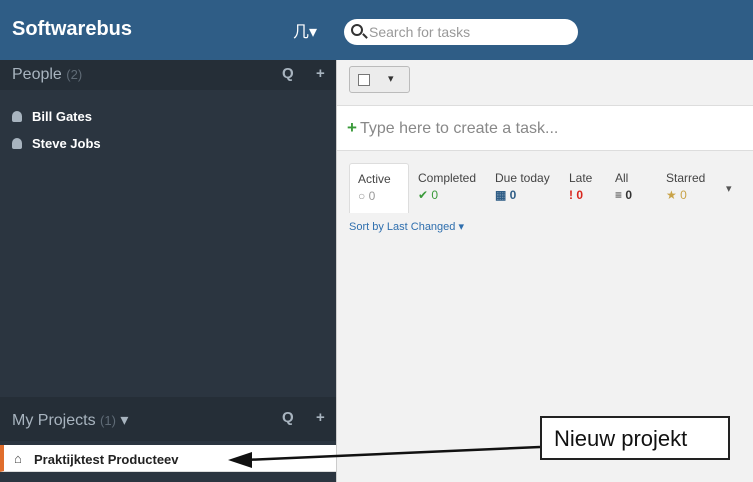 This screenshot has width=753, height=482. I want to click on callout-text: Nieuw projekt, so click(621, 438).